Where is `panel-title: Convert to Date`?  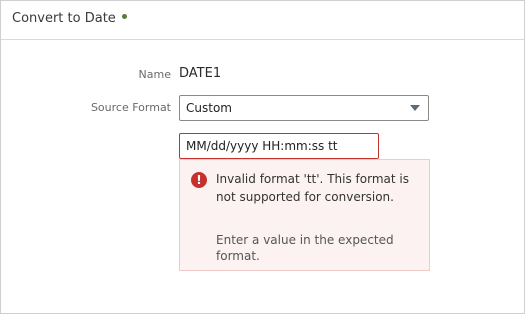 panel-title: Convert to Date is located at coordinates (69, 18).